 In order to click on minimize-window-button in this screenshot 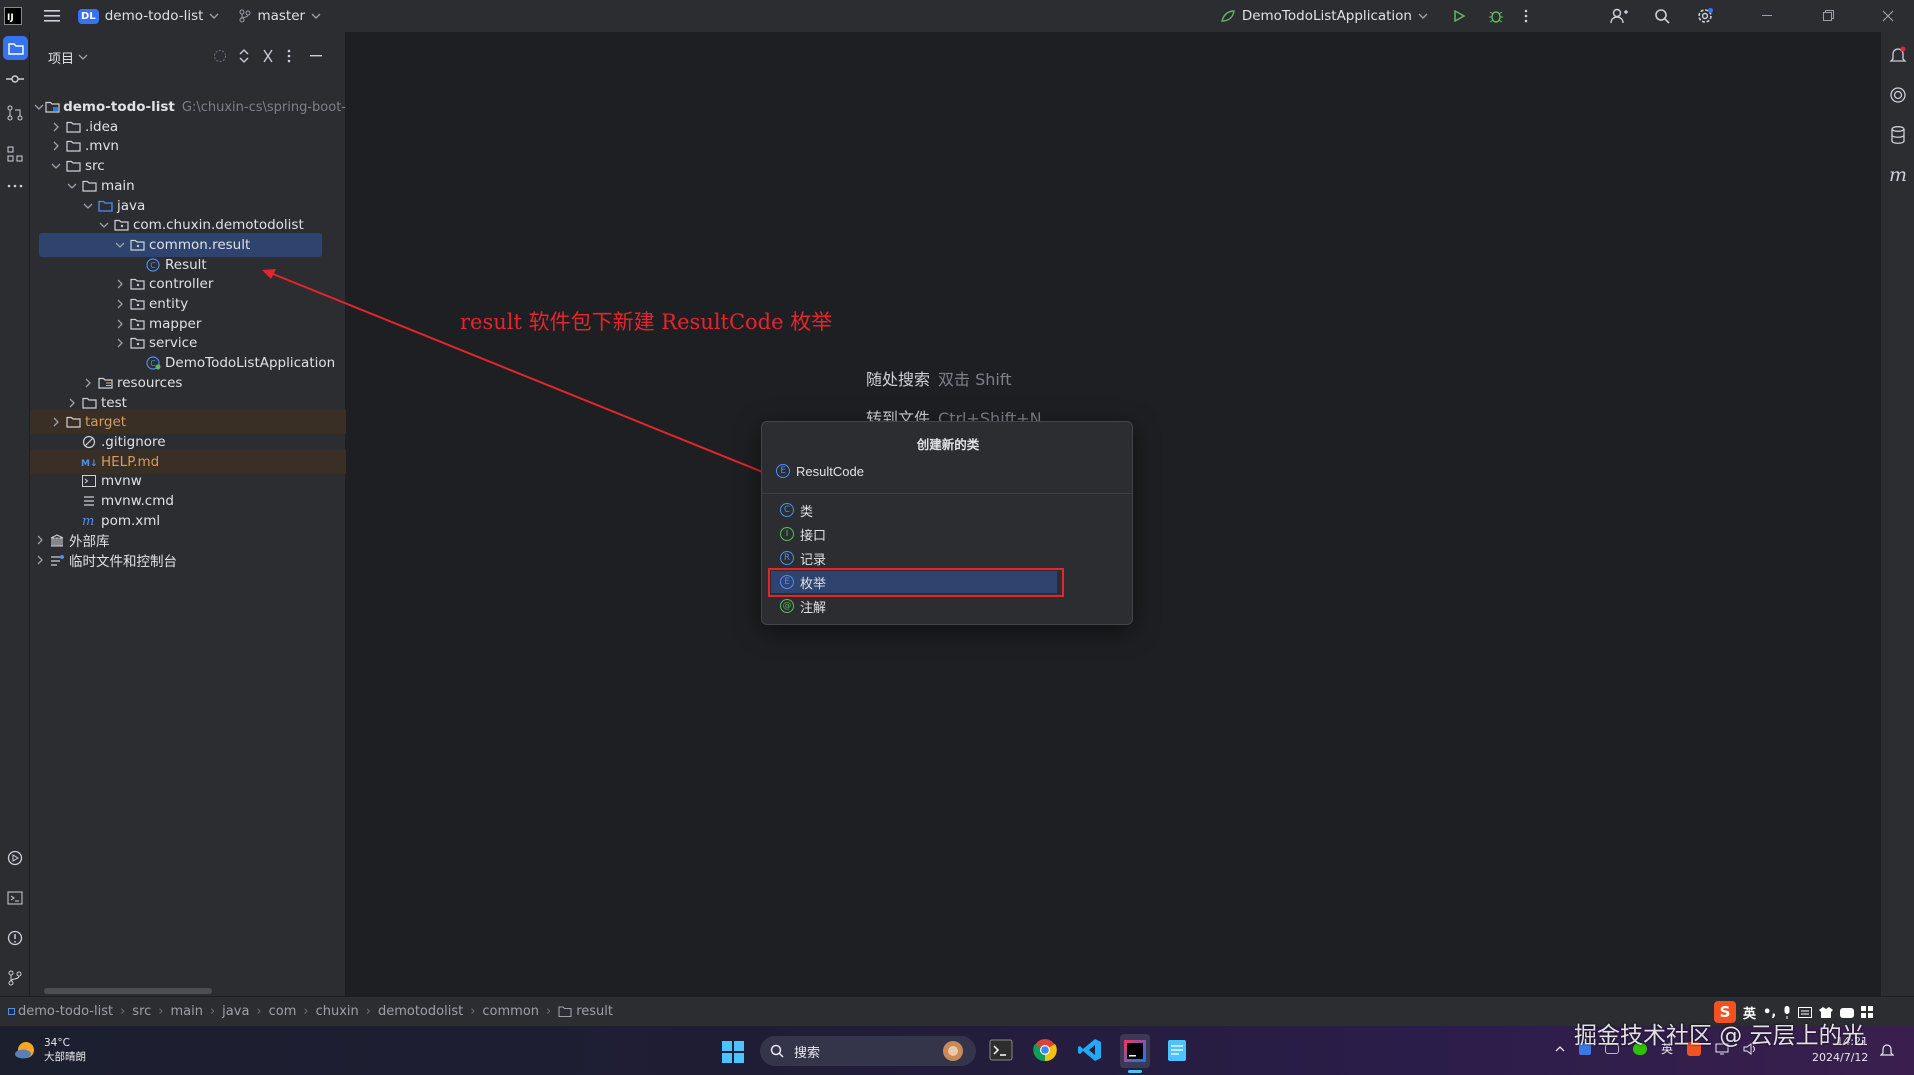, I will do `click(1768, 16)`.